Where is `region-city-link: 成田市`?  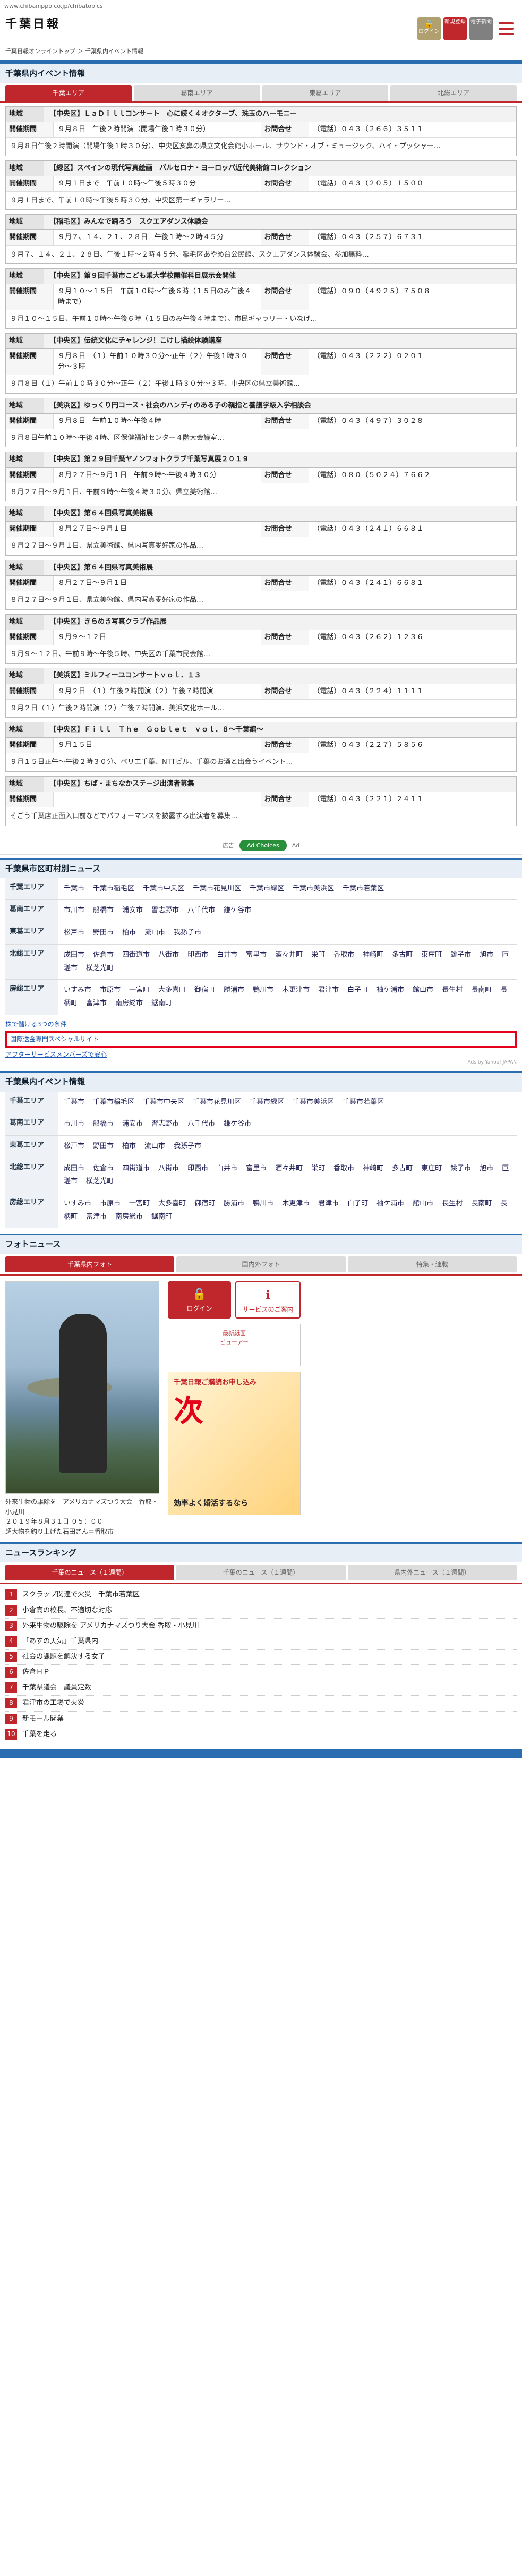
region-city-link: 成田市 is located at coordinates (74, 955).